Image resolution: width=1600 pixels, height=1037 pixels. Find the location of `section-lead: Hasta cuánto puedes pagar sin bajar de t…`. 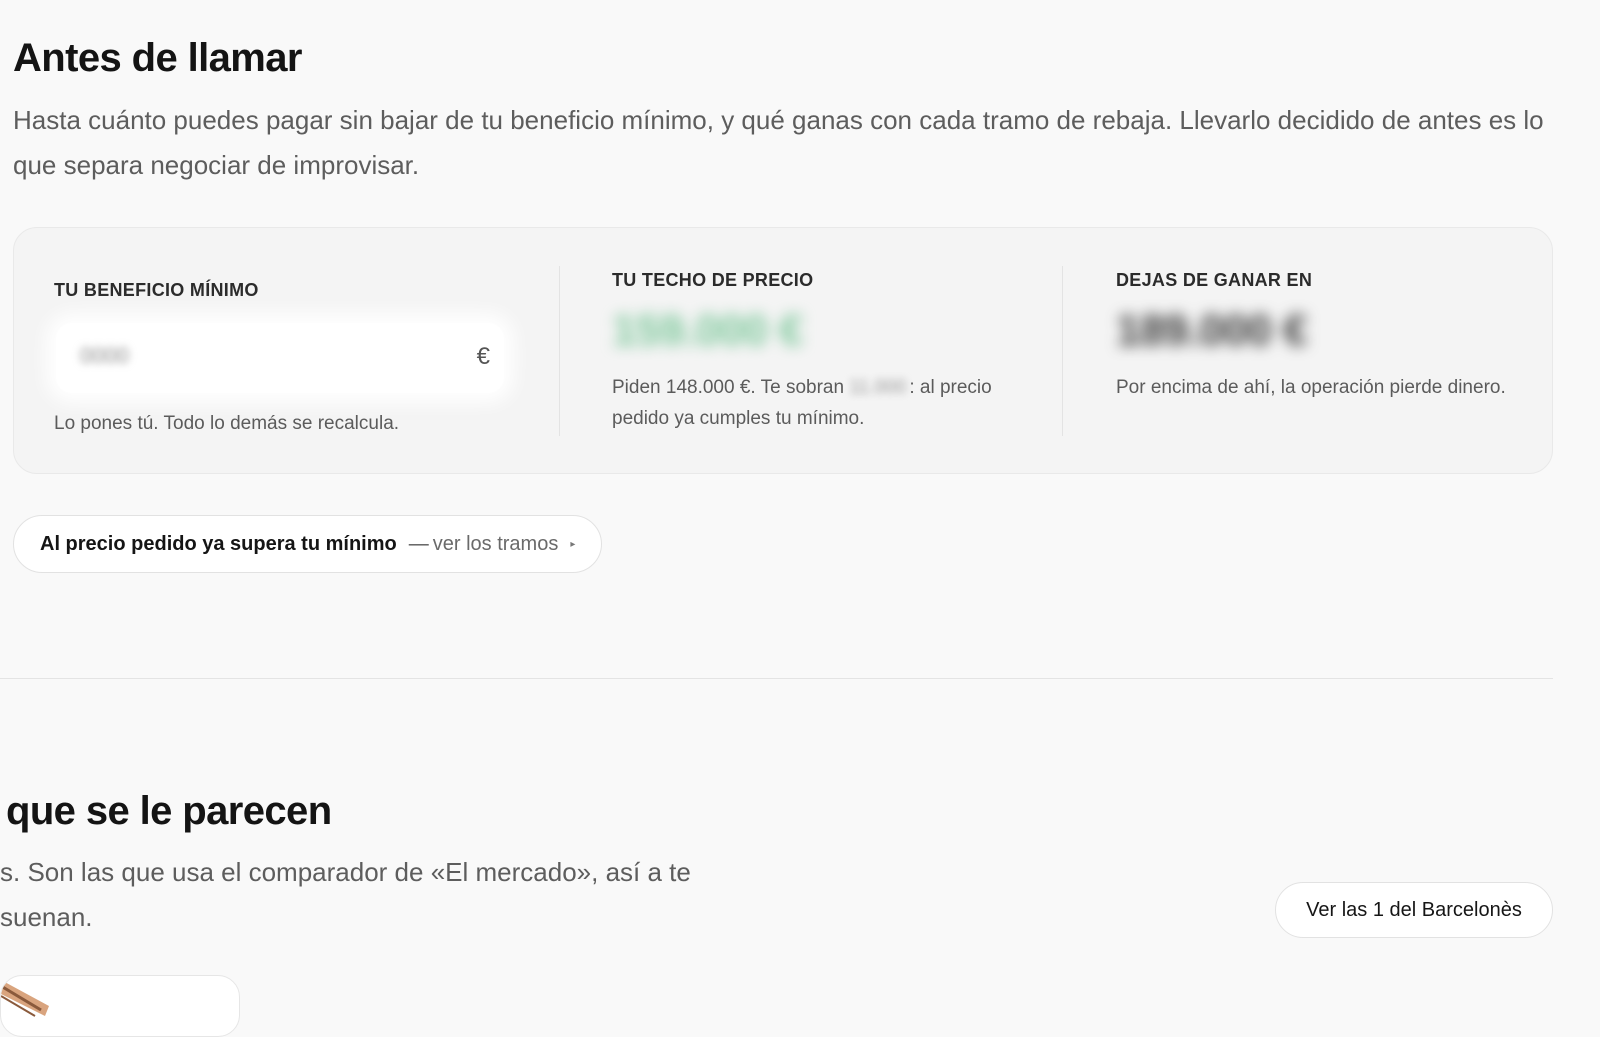

section-lead: Hasta cuánto puedes pagar sin bajar de t… is located at coordinates (778, 142).